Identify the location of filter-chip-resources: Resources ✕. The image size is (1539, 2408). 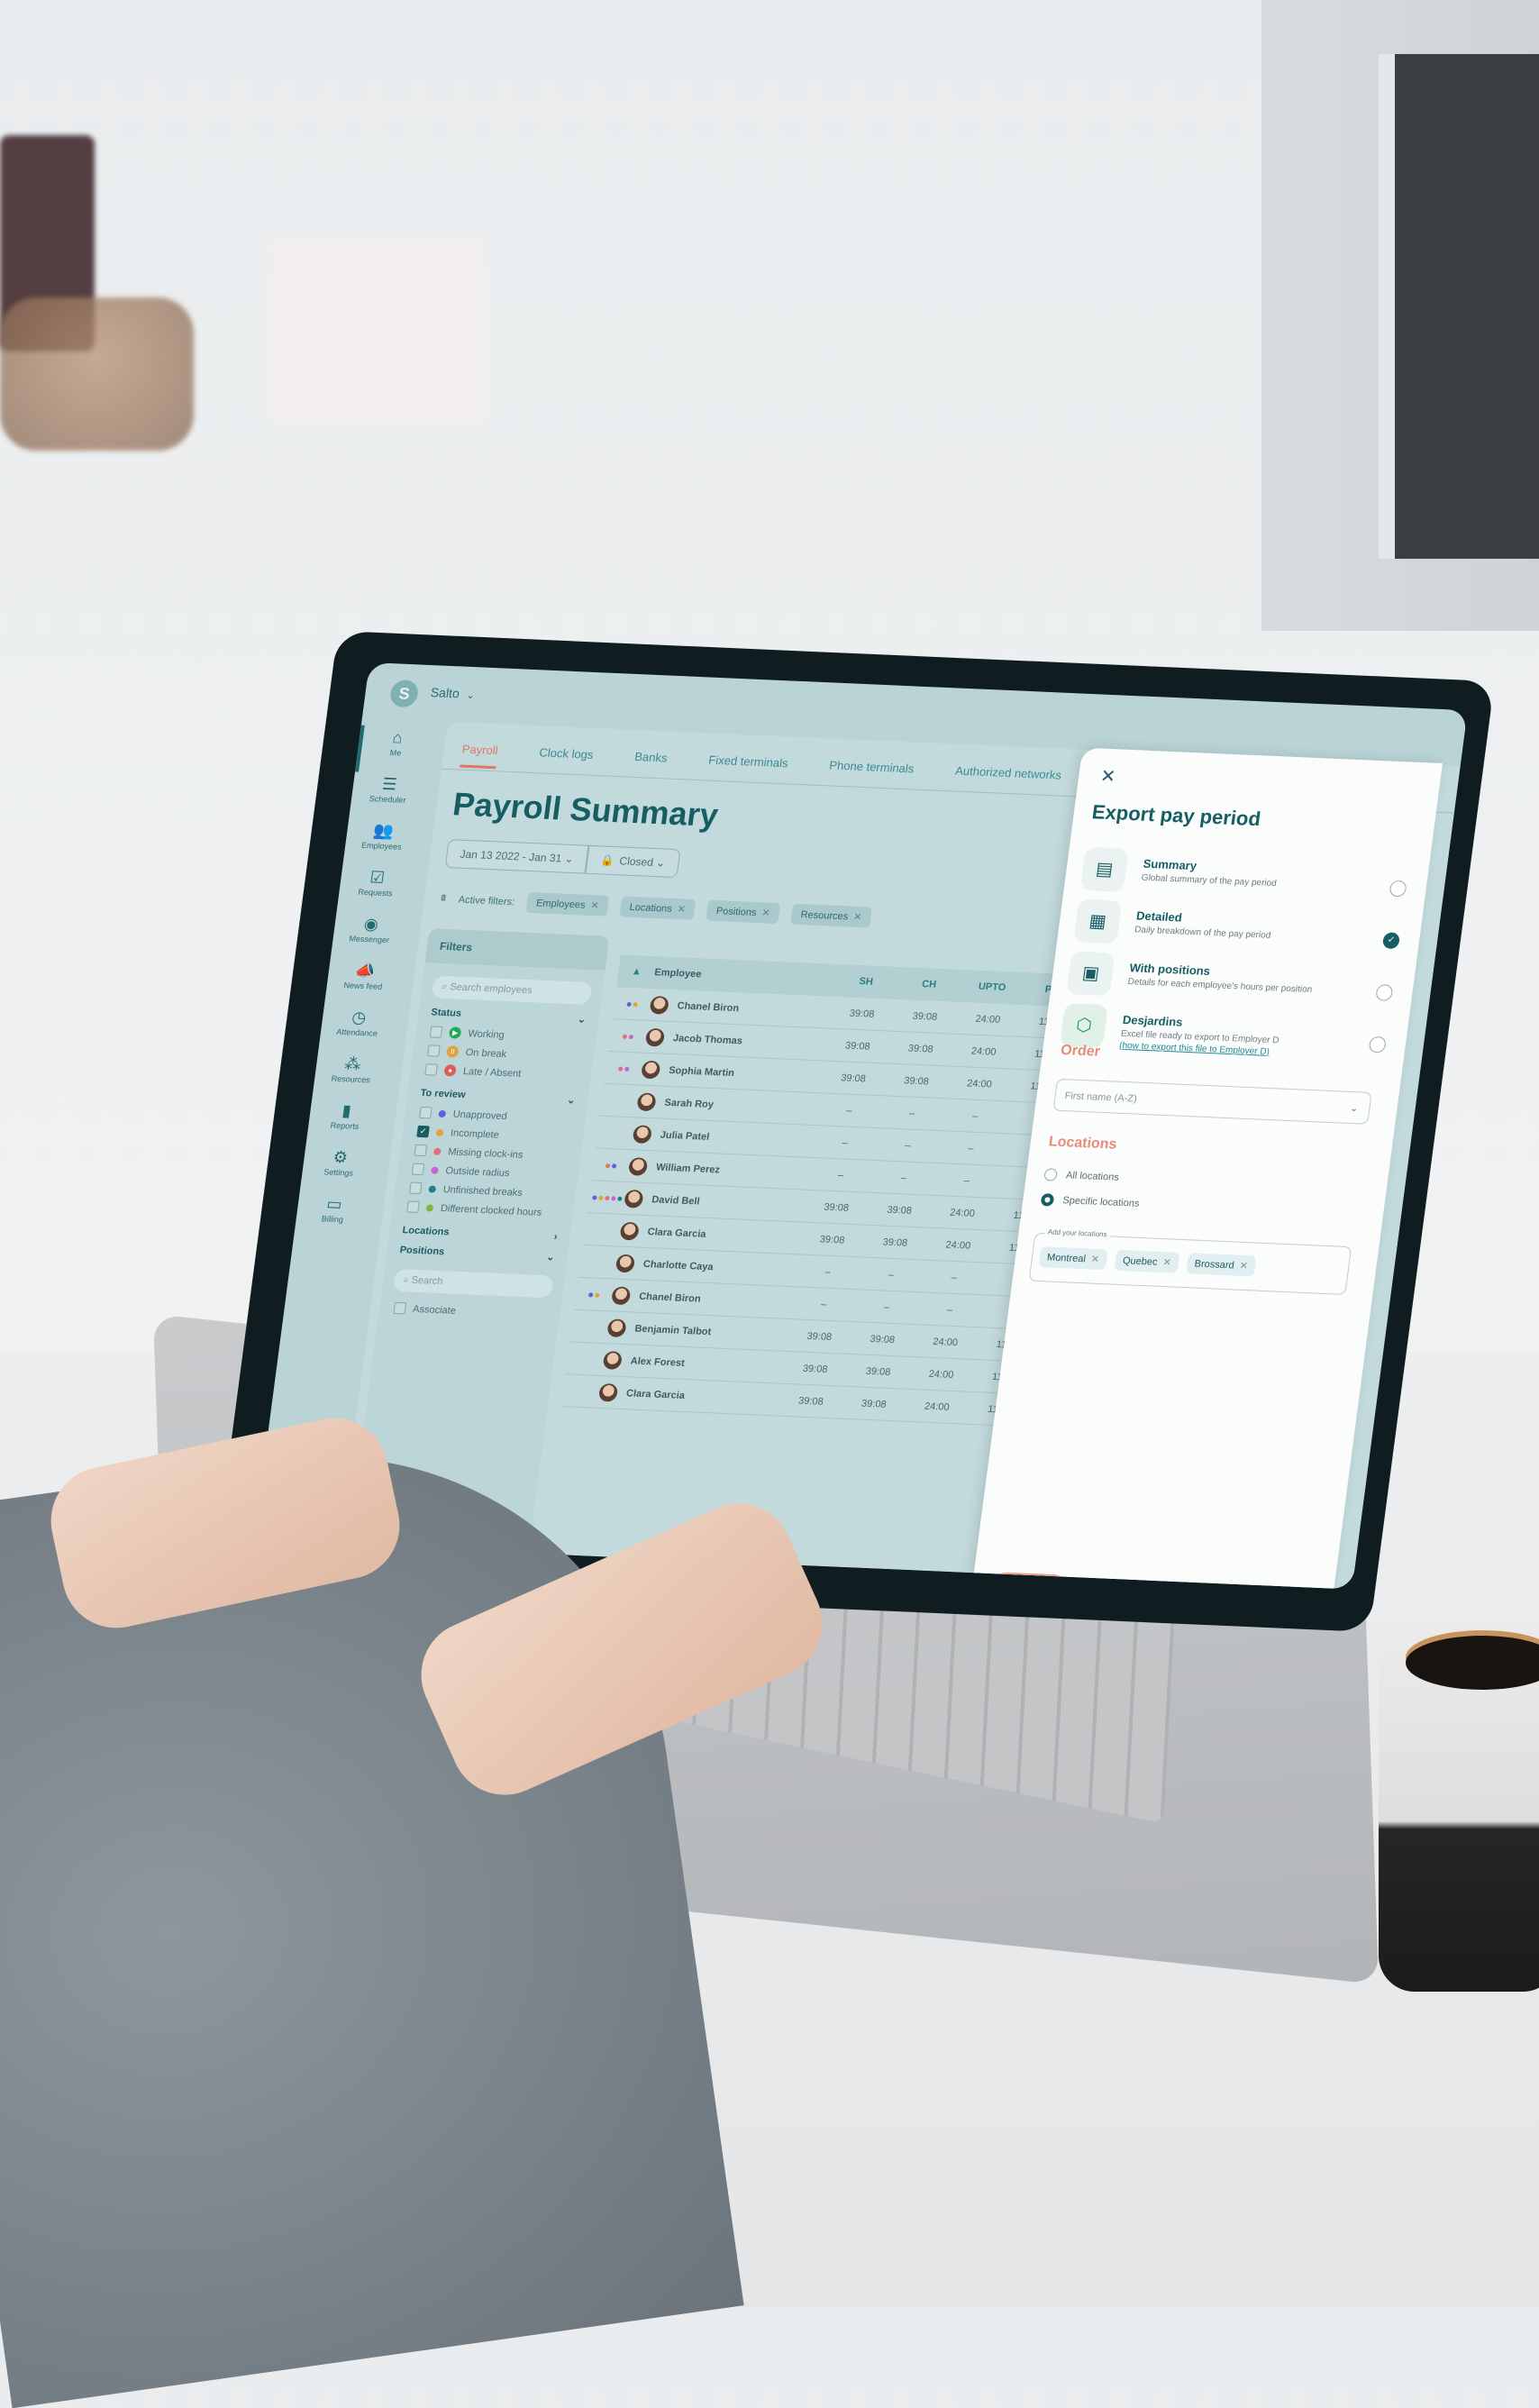
(831, 915).